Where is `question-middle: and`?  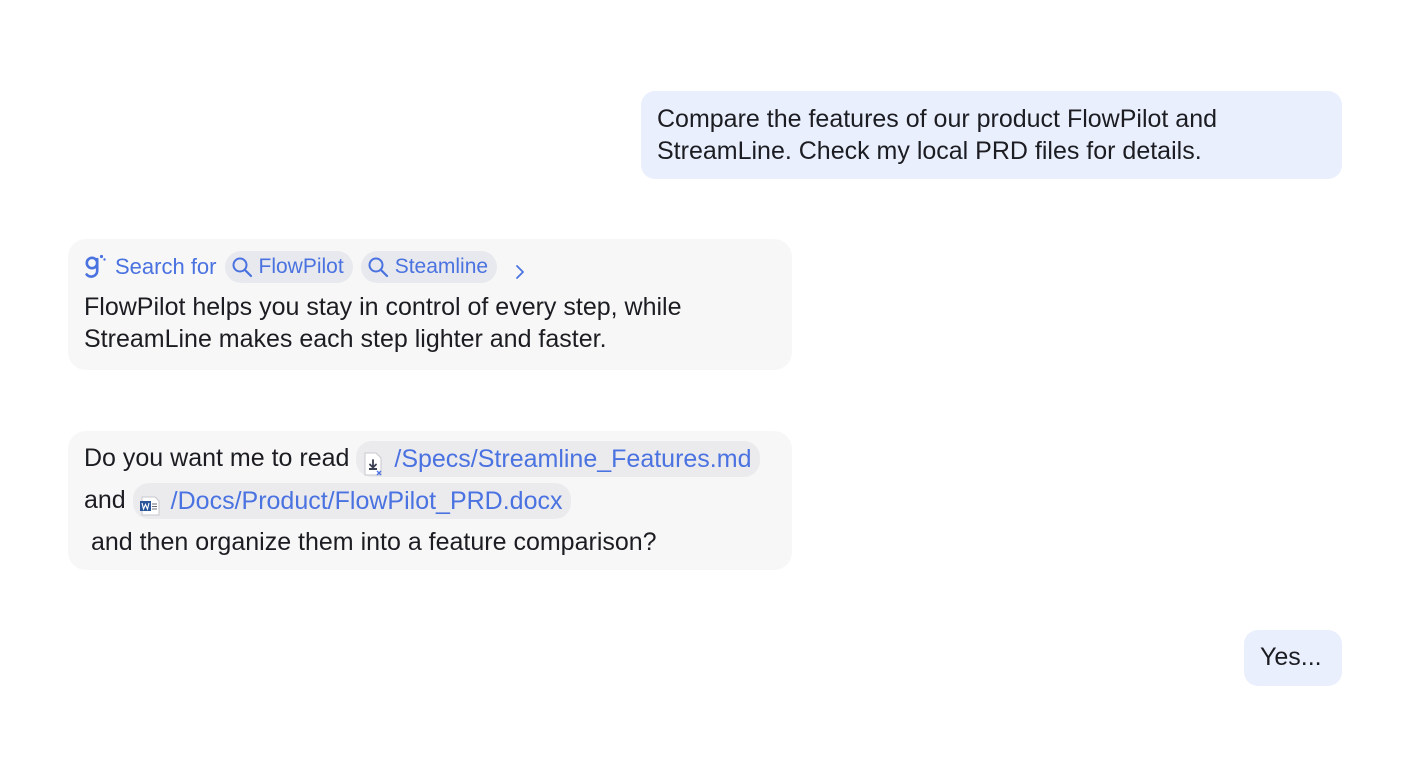
question-middle: and is located at coordinates (108, 500).